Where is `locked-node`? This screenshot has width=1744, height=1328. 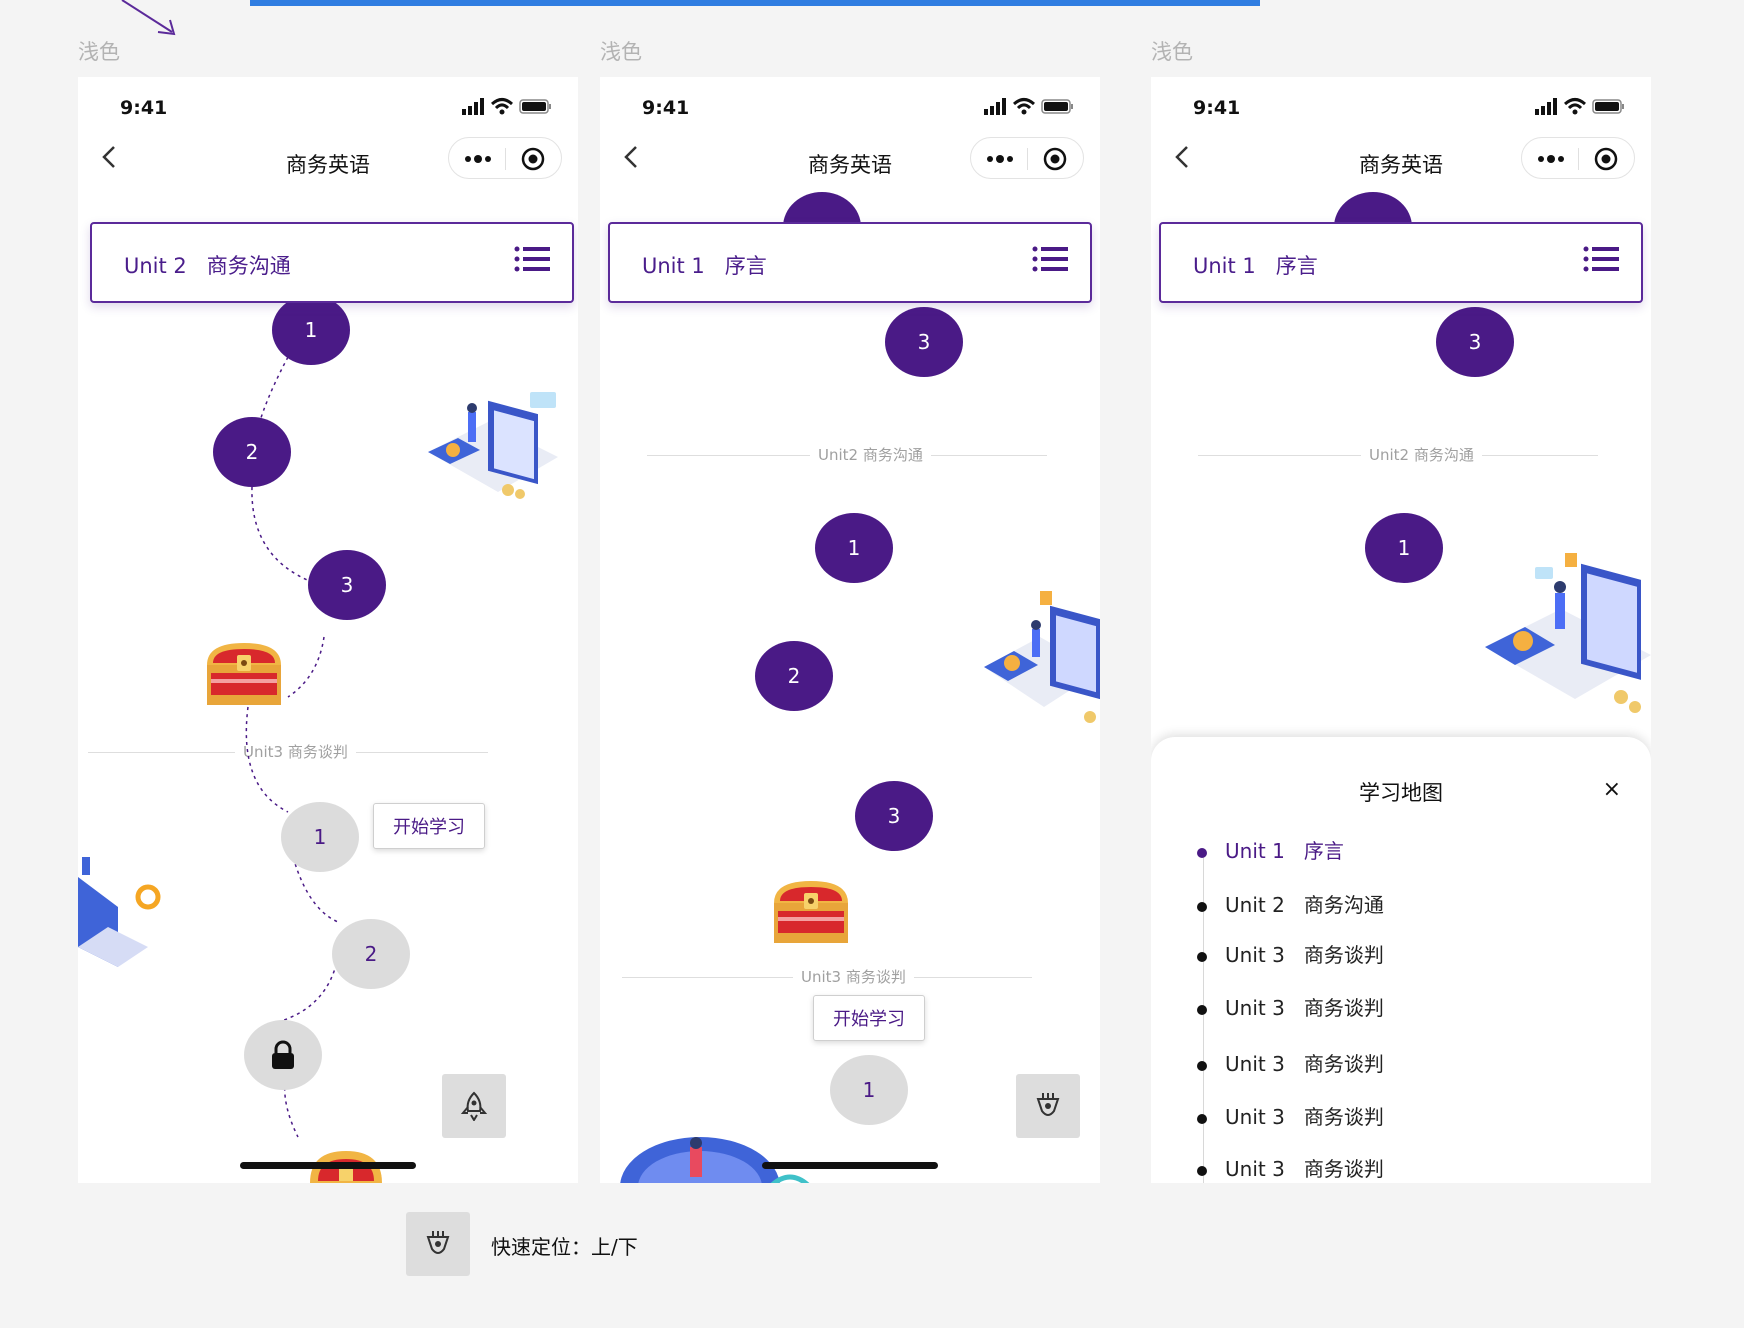
locked-node is located at coordinates (283, 1055).